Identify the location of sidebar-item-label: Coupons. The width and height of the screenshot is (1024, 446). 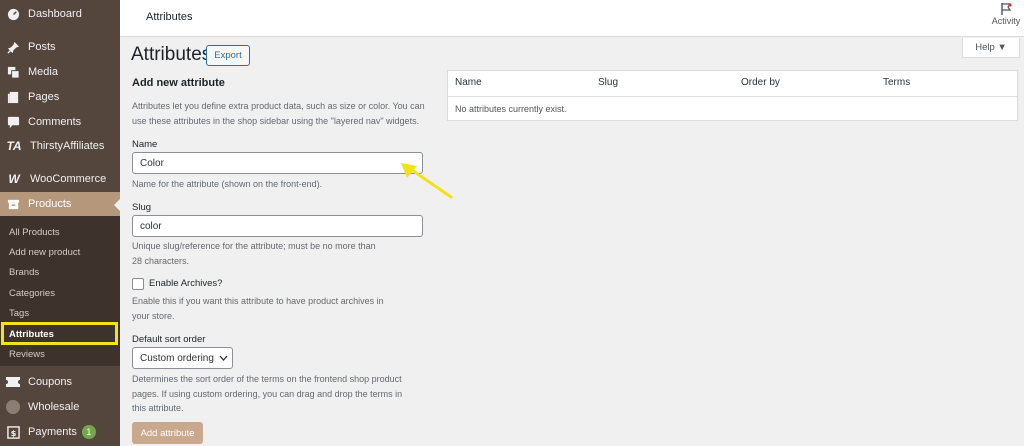
(50, 382).